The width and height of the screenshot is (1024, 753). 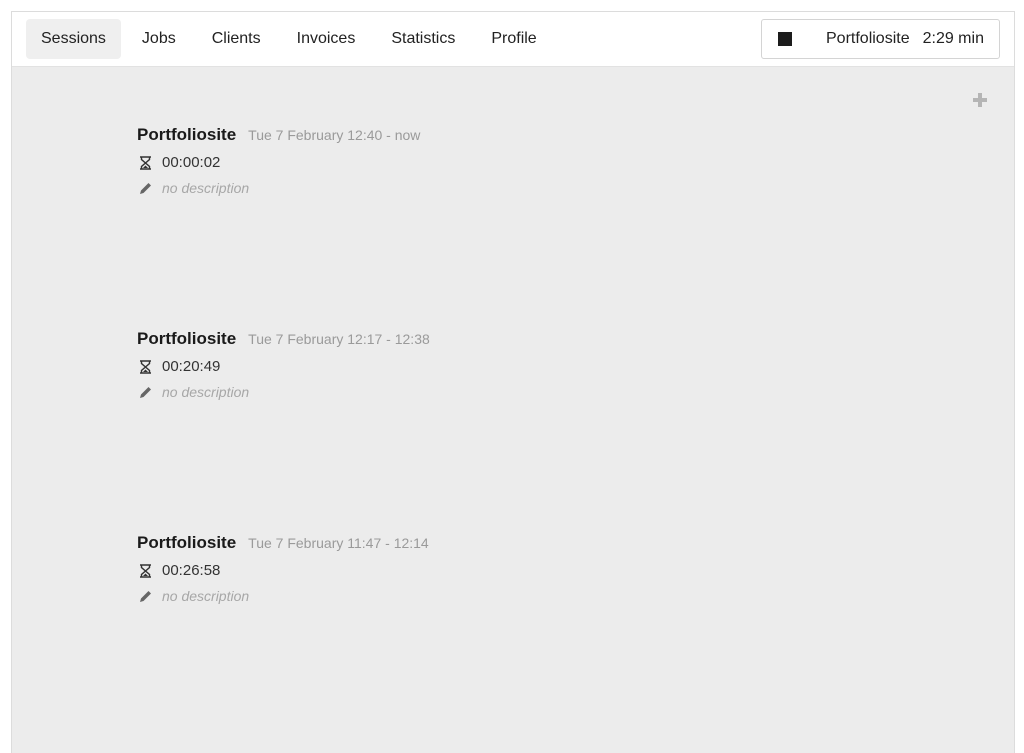 What do you see at coordinates (334, 135) in the screenshot?
I see `session-time: Tue 7 February 12:40 - now` at bounding box center [334, 135].